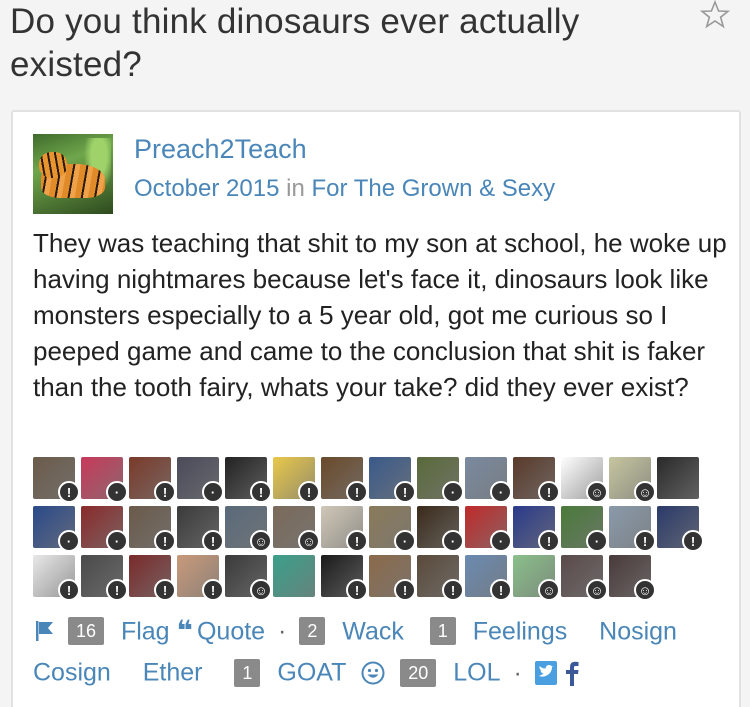 The width and height of the screenshot is (750, 707). I want to click on flag-count: 16, so click(85, 631).